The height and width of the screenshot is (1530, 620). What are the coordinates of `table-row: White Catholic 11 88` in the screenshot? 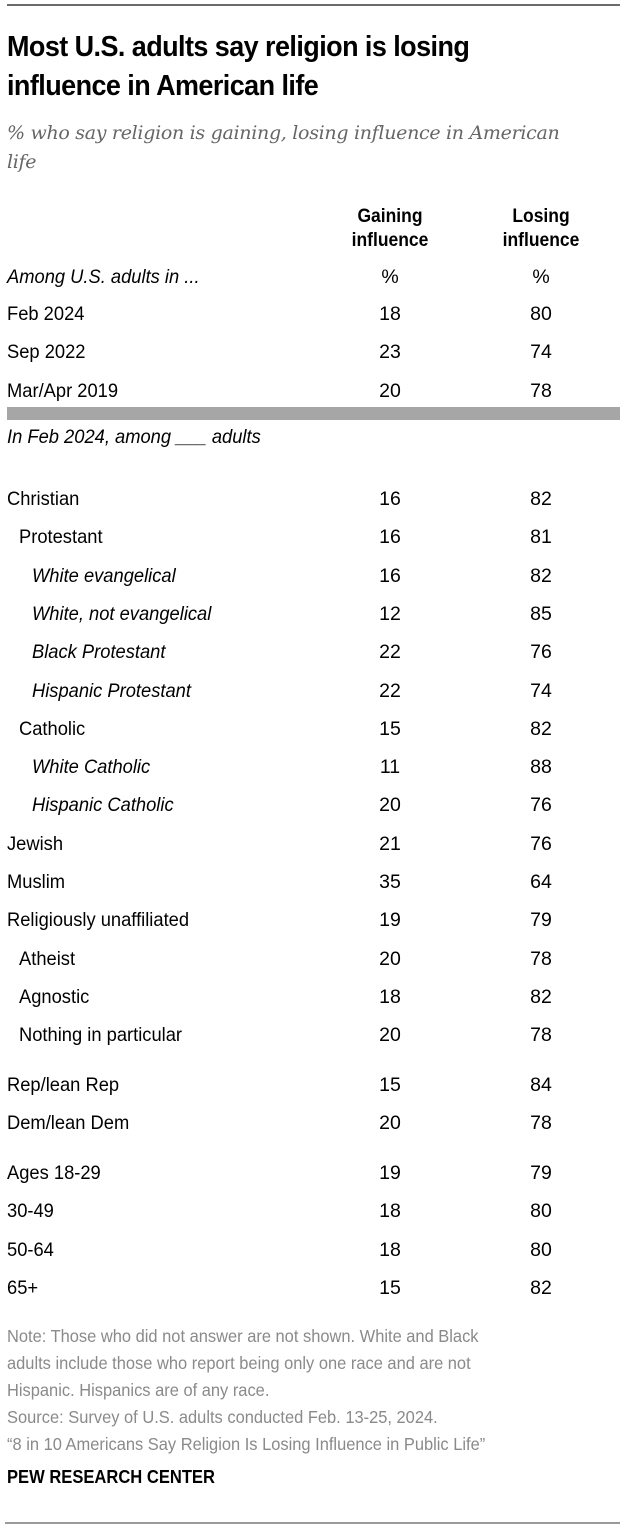 It's located at (310, 767).